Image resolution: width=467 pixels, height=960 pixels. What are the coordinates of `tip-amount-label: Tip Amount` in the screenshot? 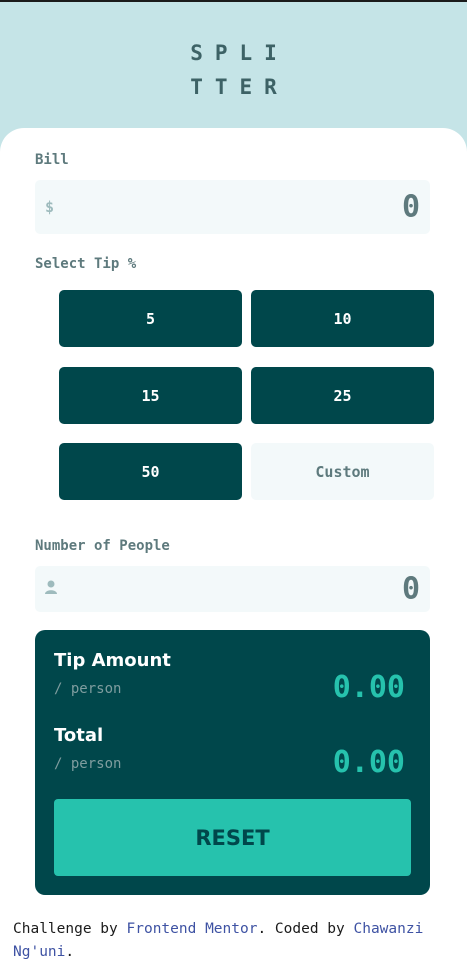 It's located at (112, 660).